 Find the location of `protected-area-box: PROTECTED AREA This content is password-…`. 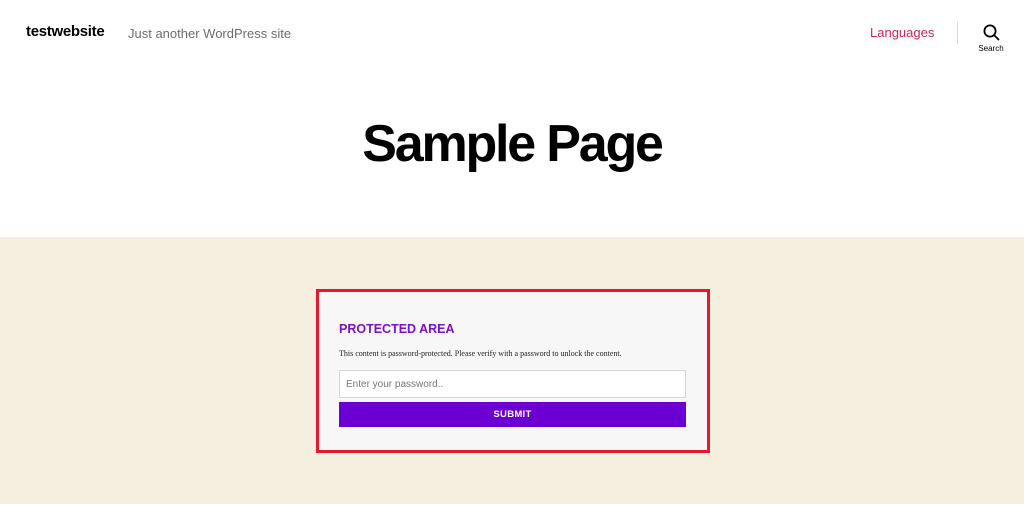

protected-area-box: PROTECTED AREA This content is password-… is located at coordinates (513, 371).